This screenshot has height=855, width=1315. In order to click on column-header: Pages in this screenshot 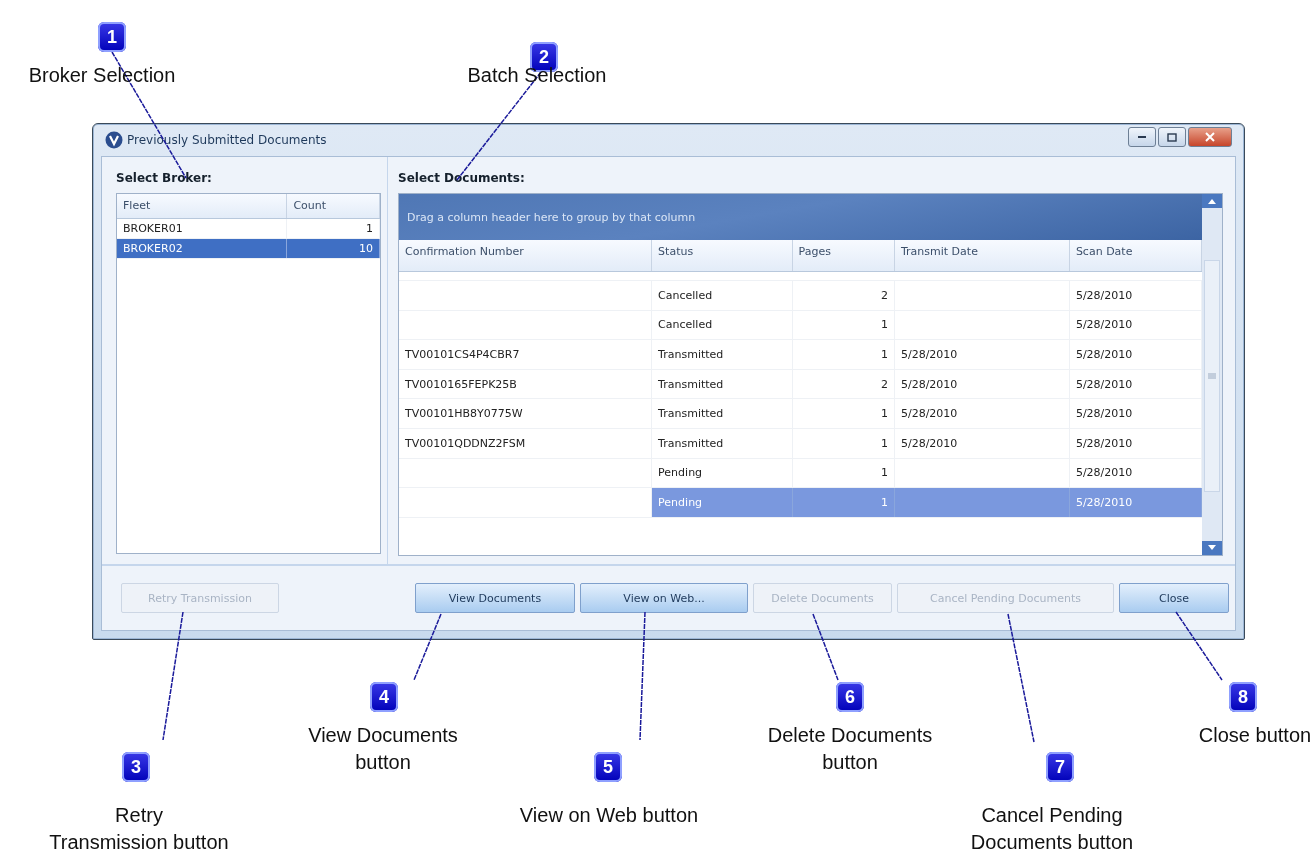, I will do `click(843, 255)`.